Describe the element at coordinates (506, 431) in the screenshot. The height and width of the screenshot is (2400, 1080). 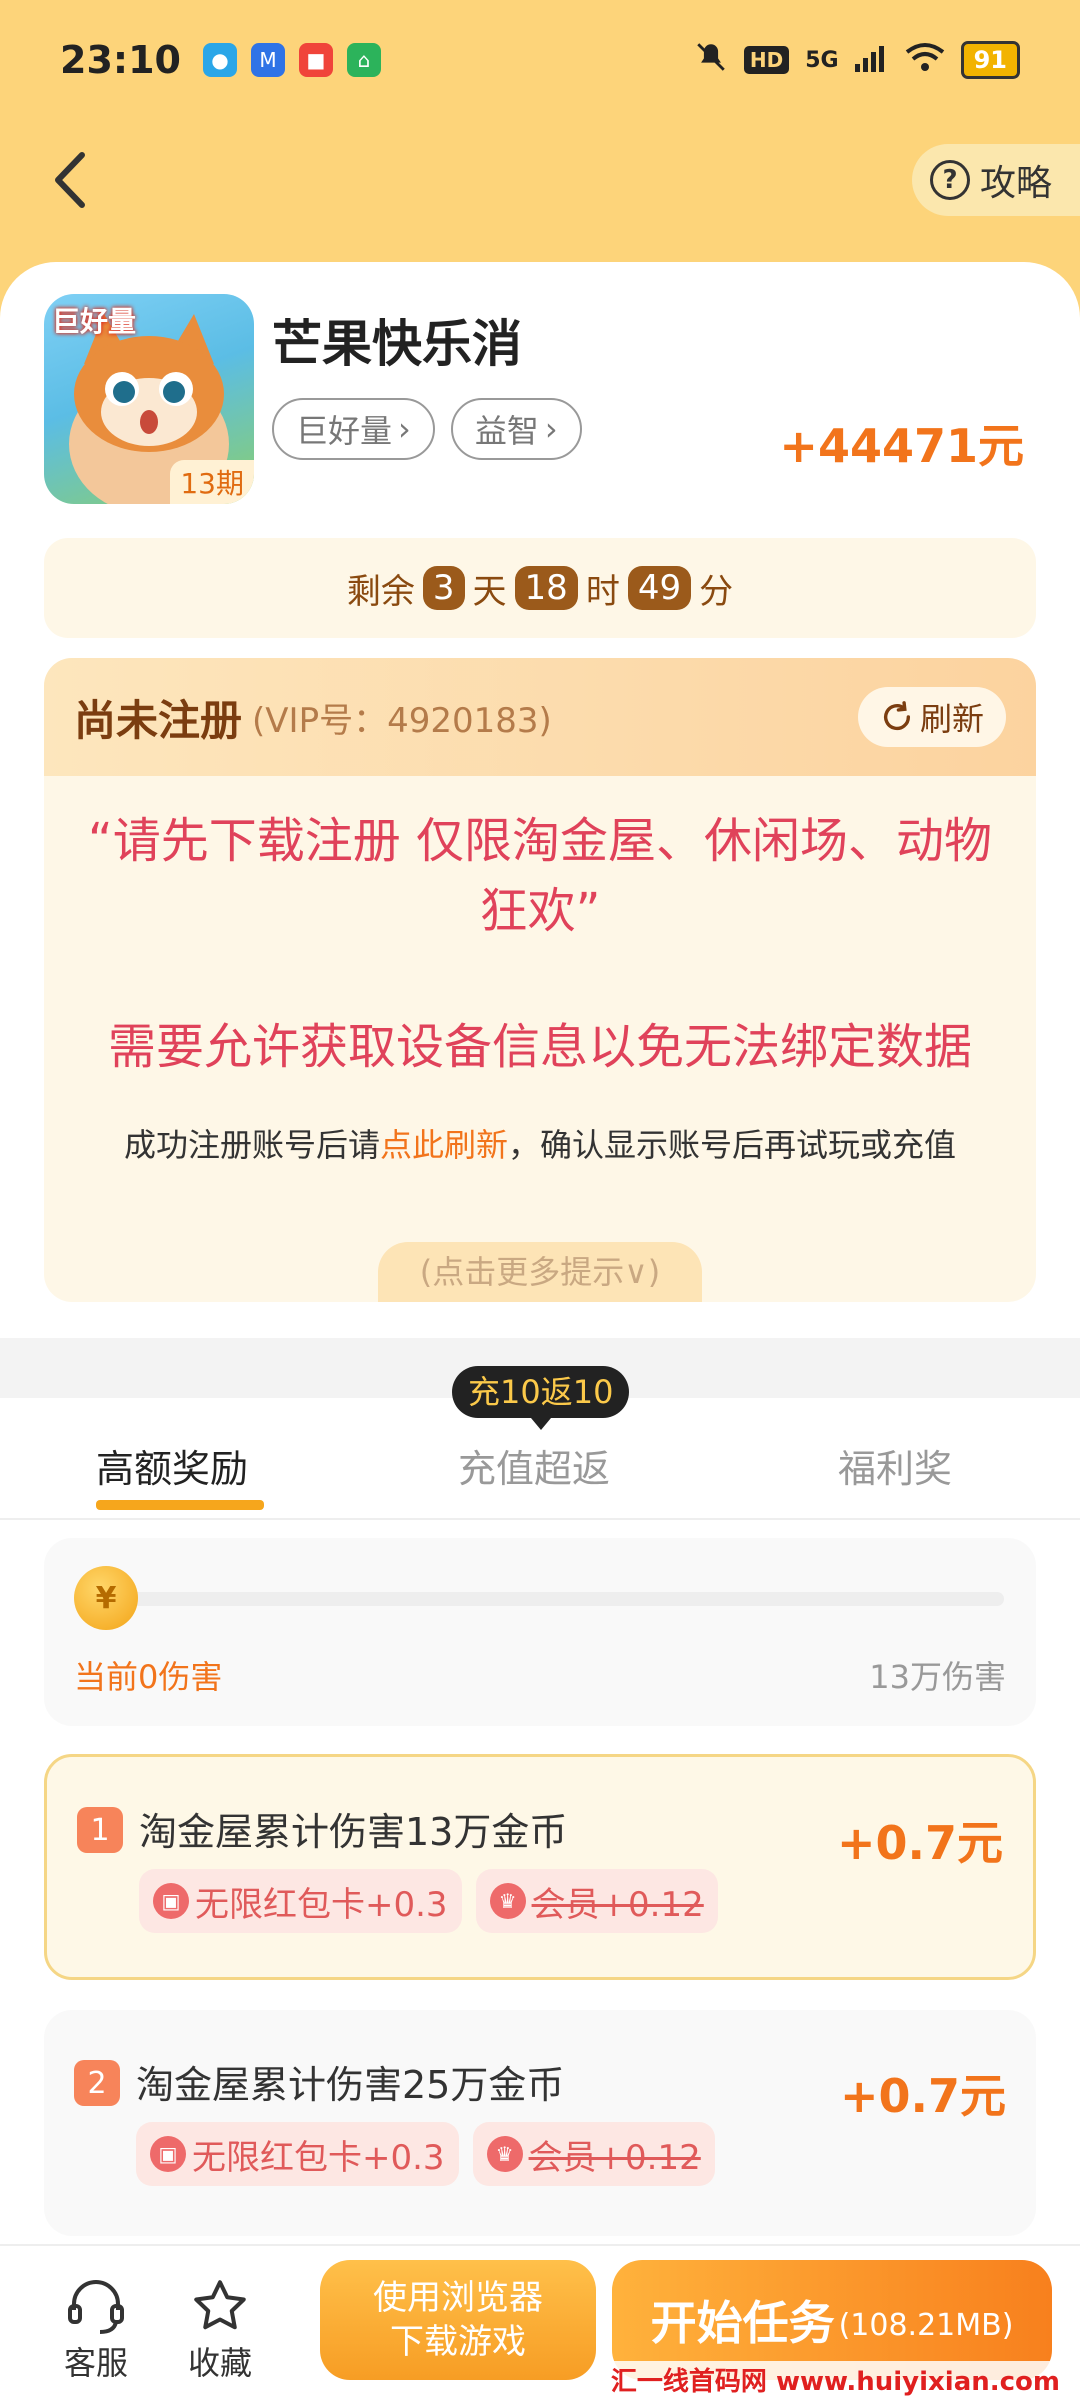
I see `tag-puzzle-label: 益智` at that location.